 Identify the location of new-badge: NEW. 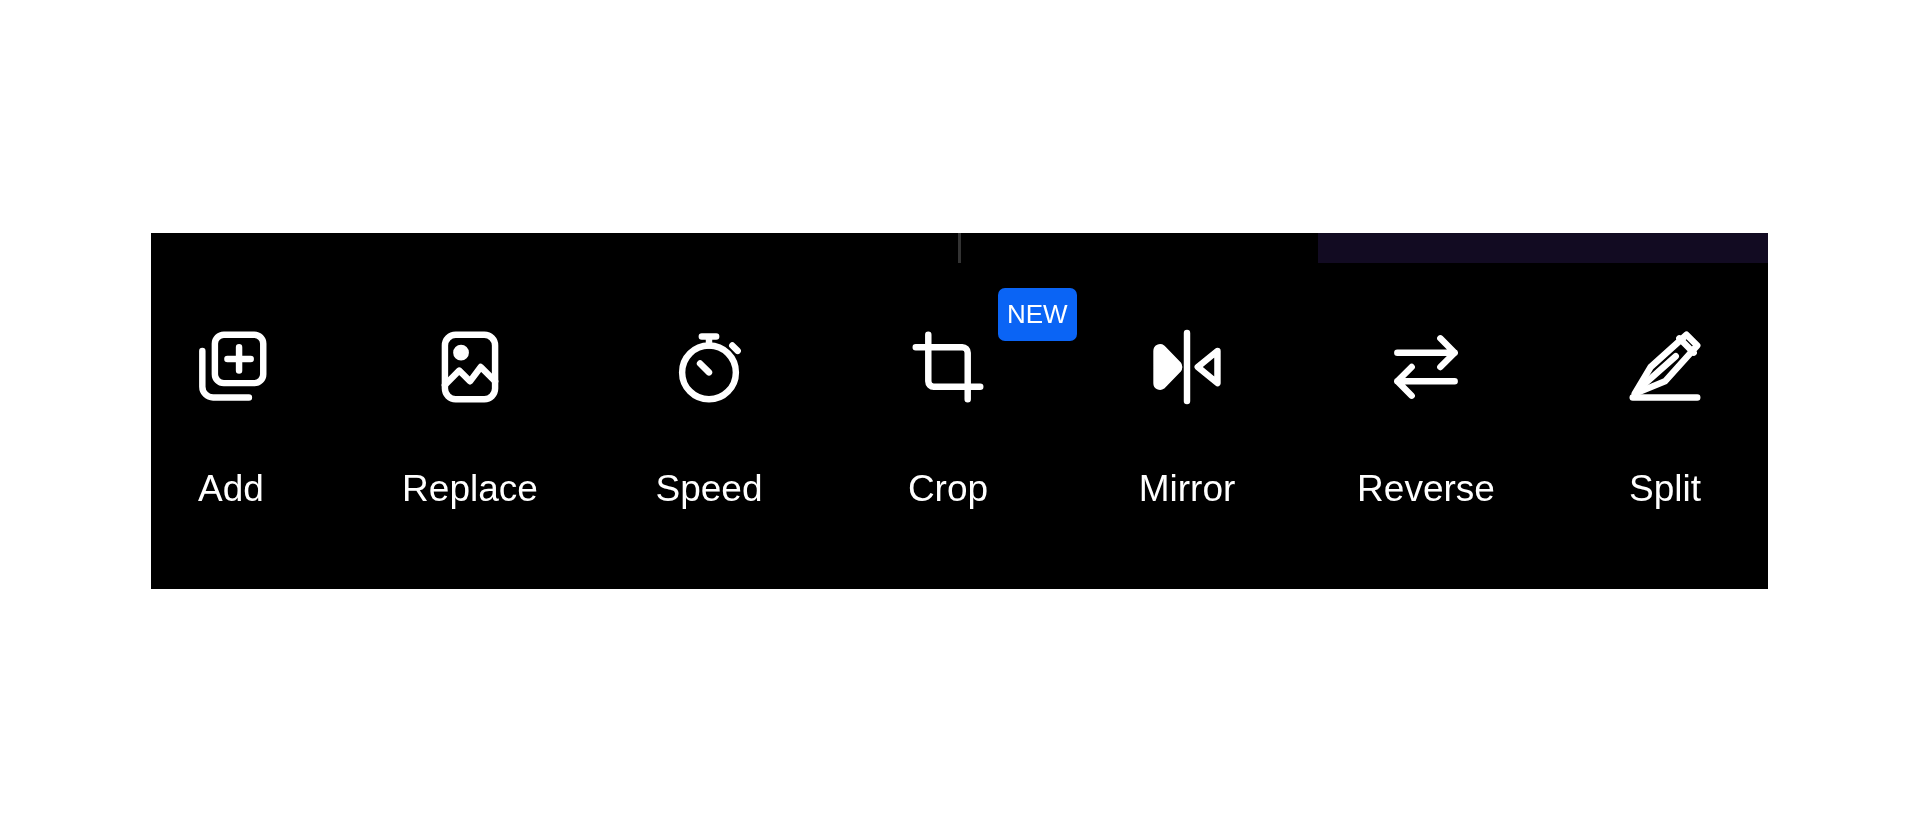
(1037, 314).